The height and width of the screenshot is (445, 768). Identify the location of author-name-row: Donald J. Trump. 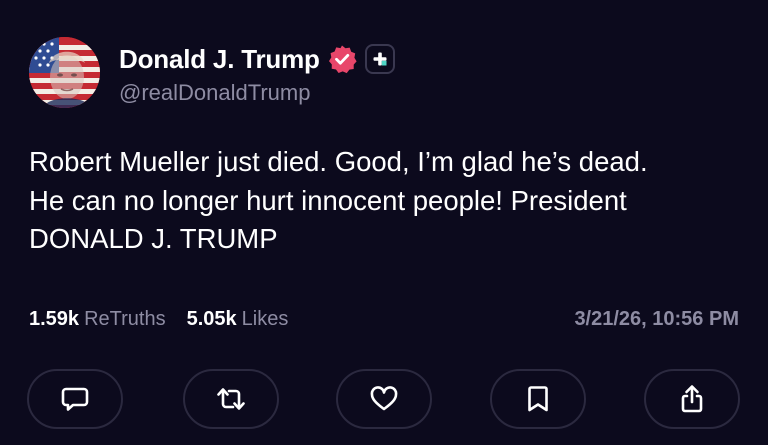
(257, 59).